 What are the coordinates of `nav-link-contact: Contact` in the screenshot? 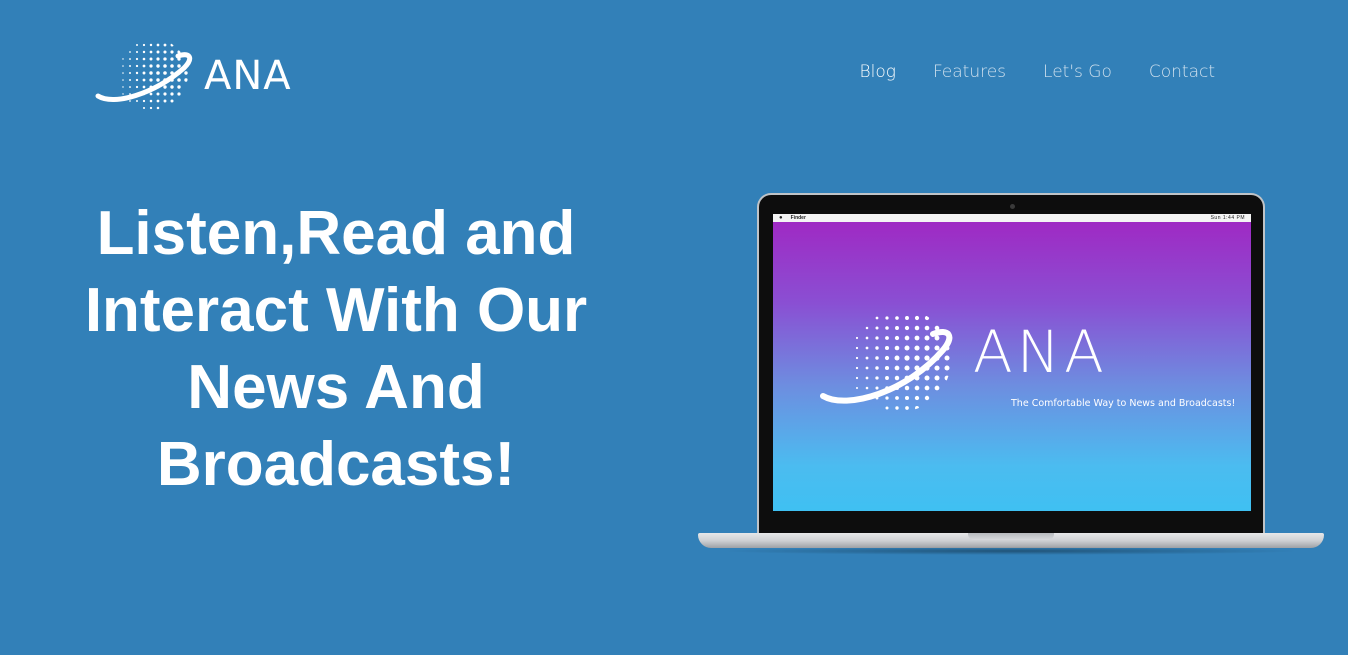 It's located at (1182, 72).